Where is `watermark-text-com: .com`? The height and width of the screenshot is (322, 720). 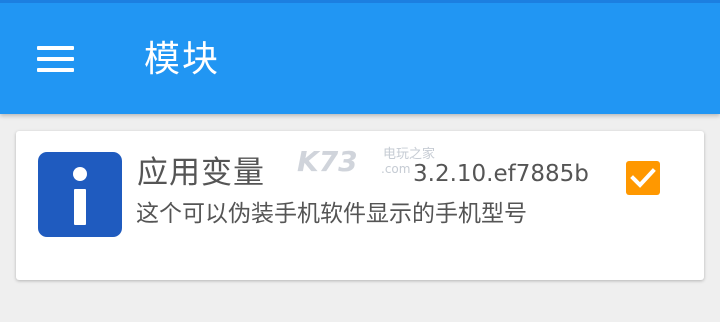 watermark-text-com: .com is located at coordinates (396, 169).